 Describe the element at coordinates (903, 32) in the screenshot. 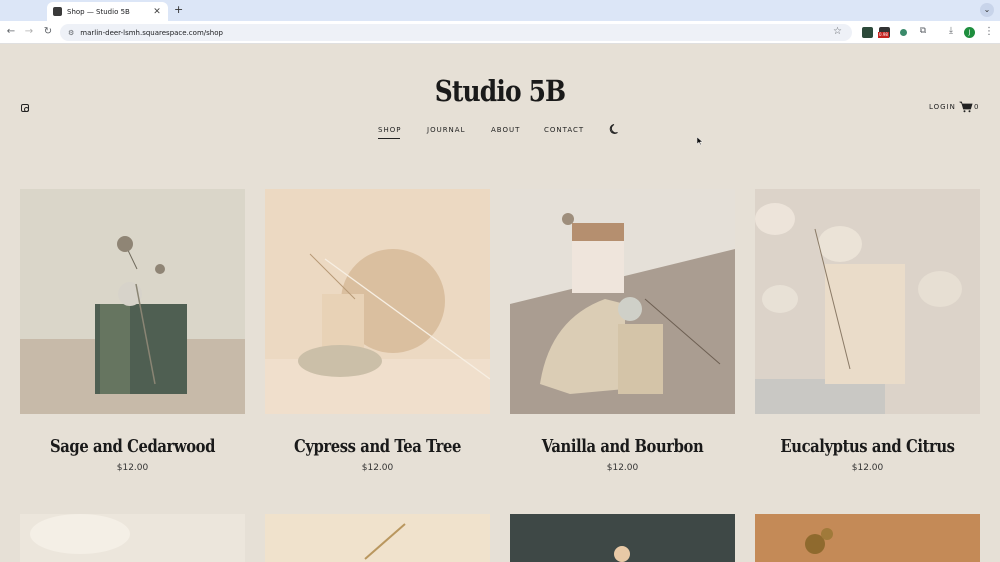

I see `extension-dot-icon` at that location.